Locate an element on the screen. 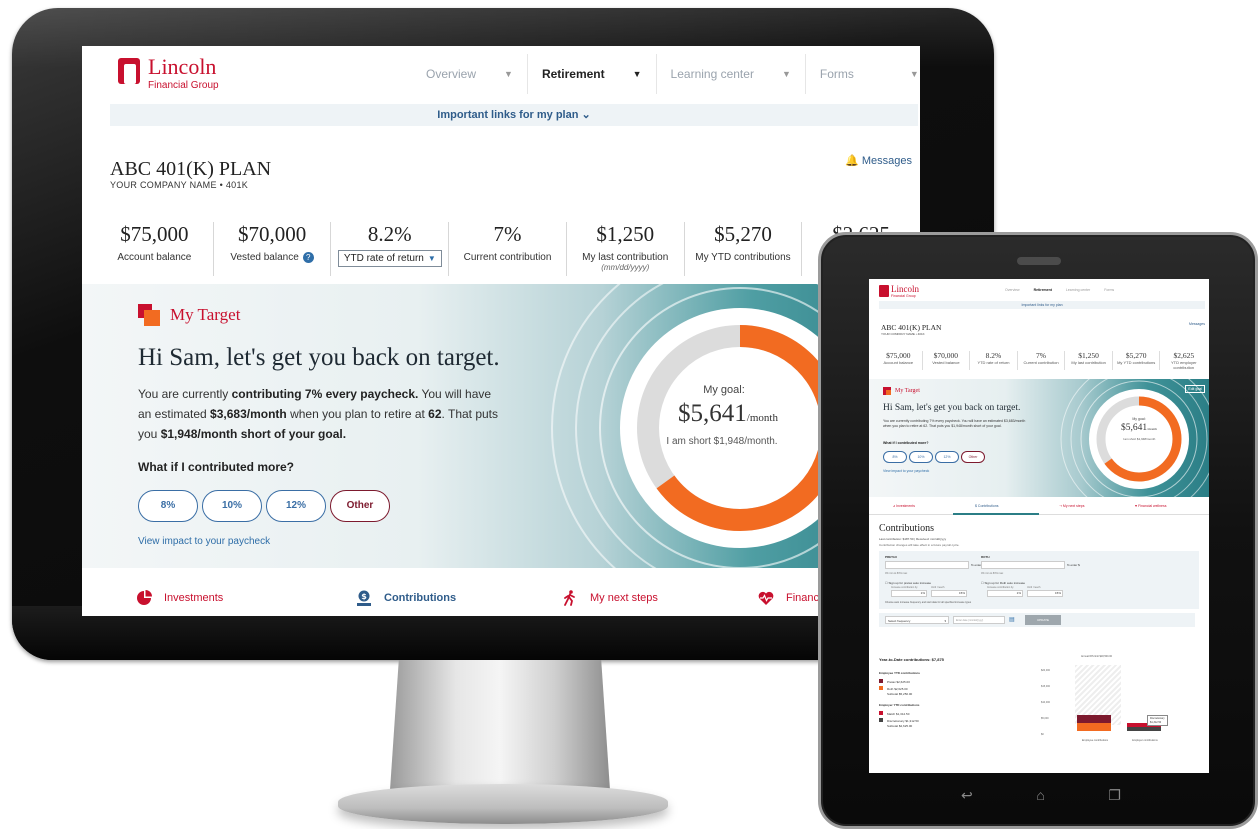 This screenshot has height=829, width=1260. tablet-tab-next-steps: ⇢ My next steps is located at coordinates (1072, 506).